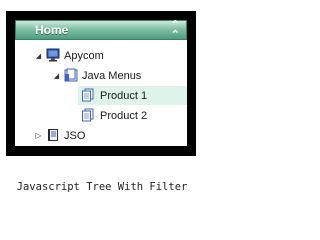 The image size is (320, 240). I want to click on book-icon, so click(53, 135).